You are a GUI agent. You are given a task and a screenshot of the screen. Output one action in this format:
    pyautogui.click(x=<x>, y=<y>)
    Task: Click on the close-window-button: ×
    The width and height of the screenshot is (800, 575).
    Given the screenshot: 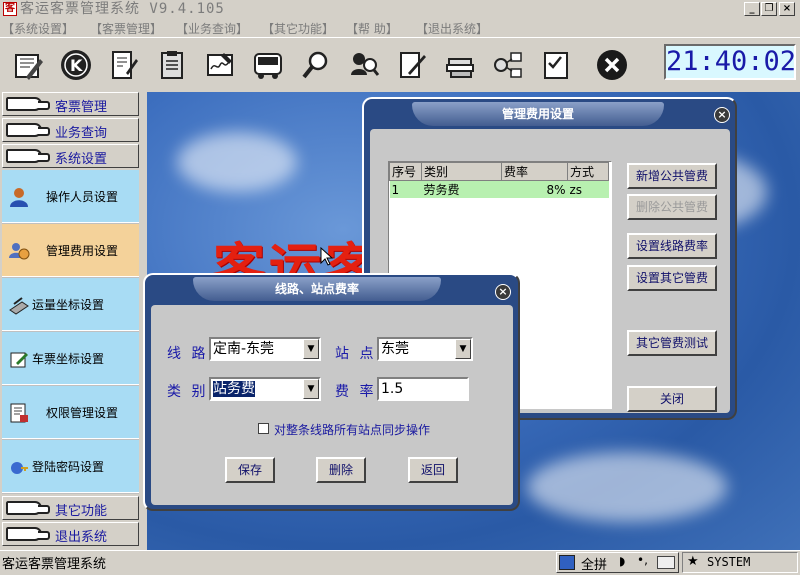 What is the action you would take?
    pyautogui.click(x=787, y=9)
    